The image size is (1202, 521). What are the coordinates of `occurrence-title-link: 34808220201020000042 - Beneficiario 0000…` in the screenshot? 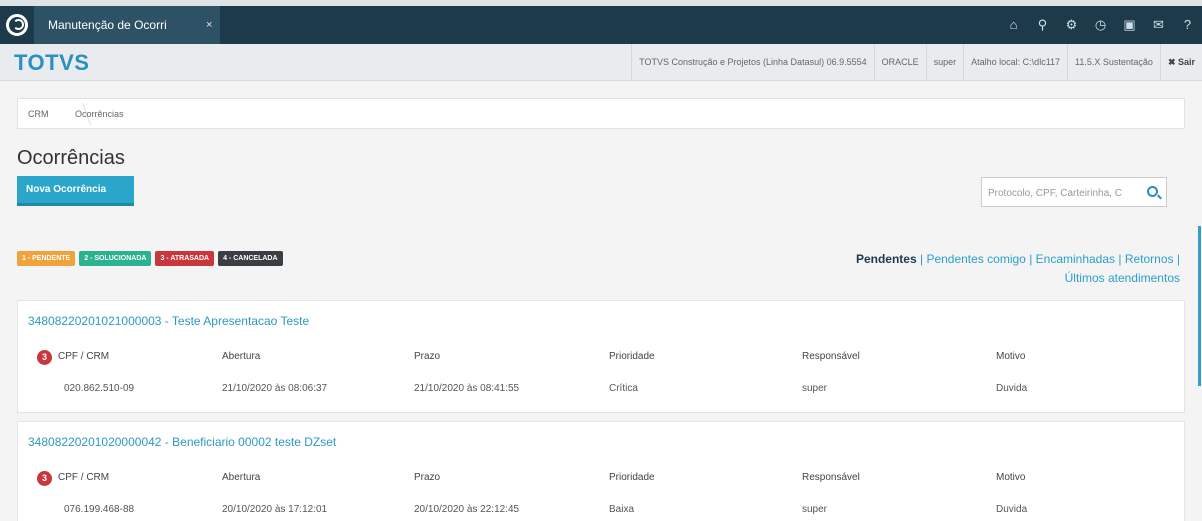 It's located at (182, 442).